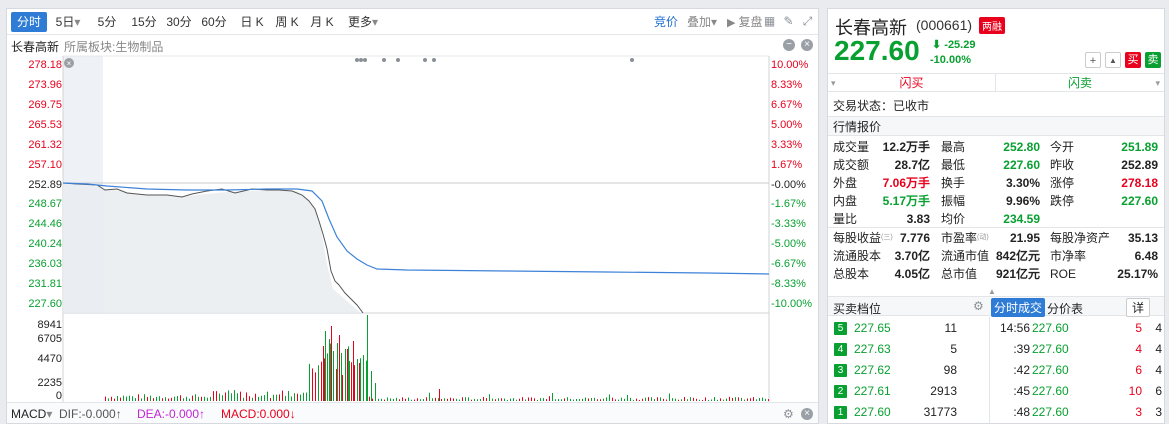 The height and width of the screenshot is (424, 1169). I want to click on quote-label: 外盘, so click(845, 183).